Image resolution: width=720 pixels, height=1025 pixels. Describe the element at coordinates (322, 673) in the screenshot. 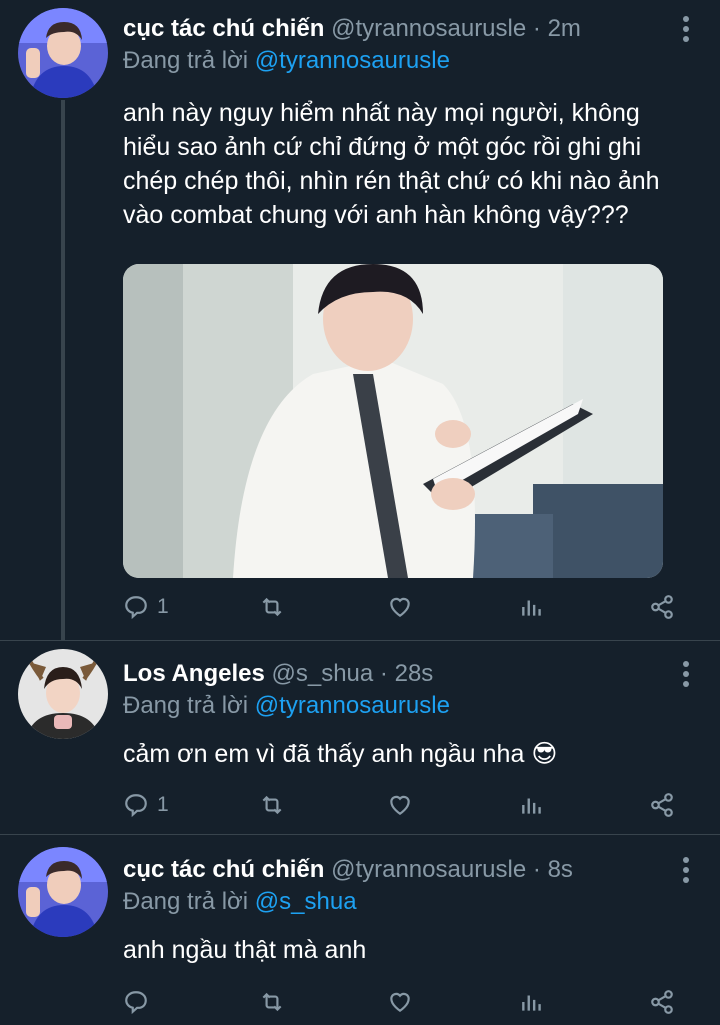

I see `user-handle: @s_shua` at that location.